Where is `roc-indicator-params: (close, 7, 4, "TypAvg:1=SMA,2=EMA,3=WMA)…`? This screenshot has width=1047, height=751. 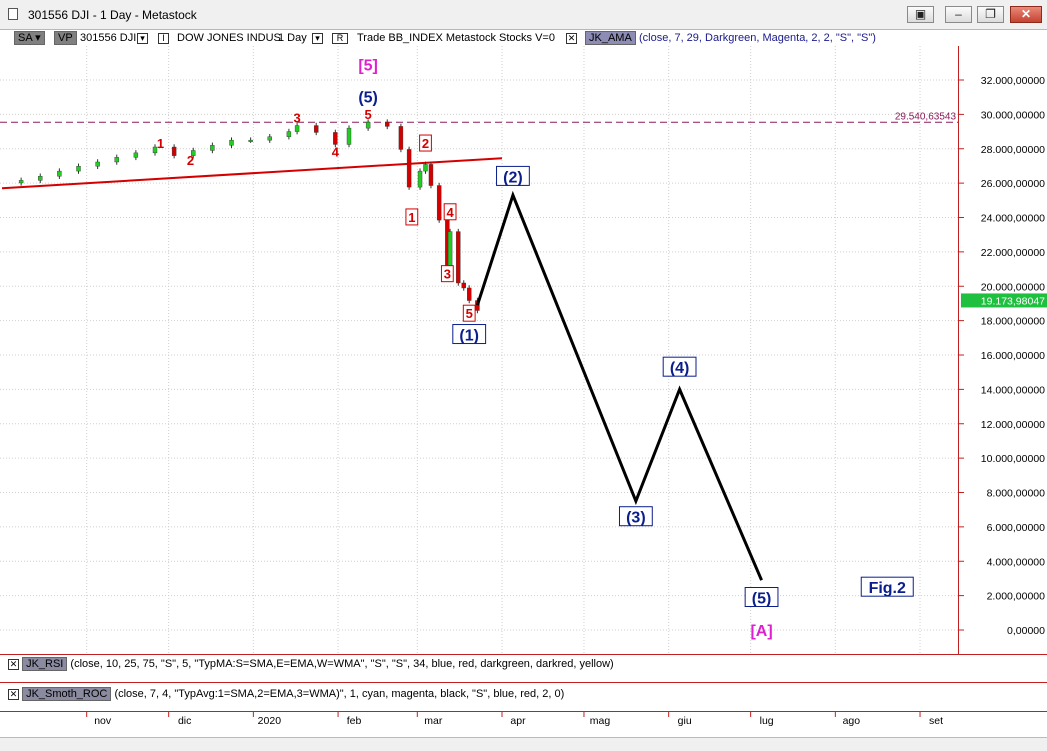 roc-indicator-params: (close, 7, 4, "TypAvg:1=SMA,2=EMA,3=WMA)… is located at coordinates (339, 694).